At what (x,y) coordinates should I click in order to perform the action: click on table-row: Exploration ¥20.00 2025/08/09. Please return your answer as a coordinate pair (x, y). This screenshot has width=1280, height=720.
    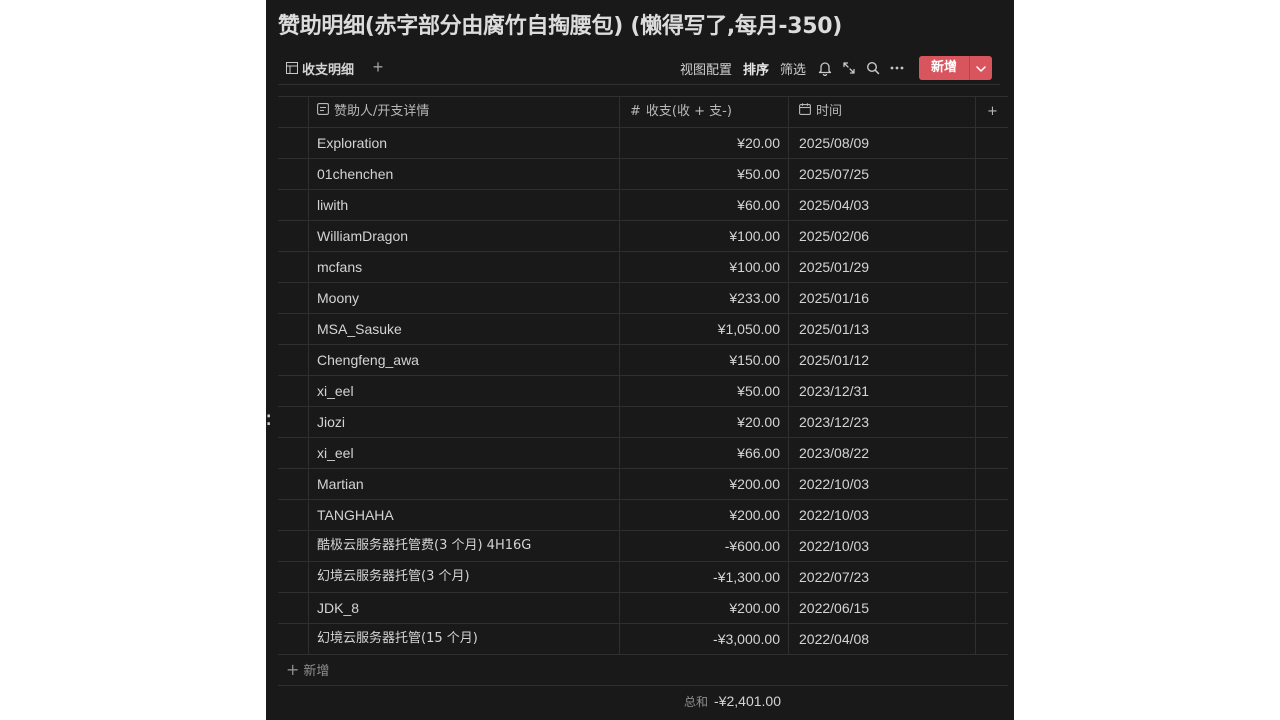
    Looking at the image, I should click on (643, 143).